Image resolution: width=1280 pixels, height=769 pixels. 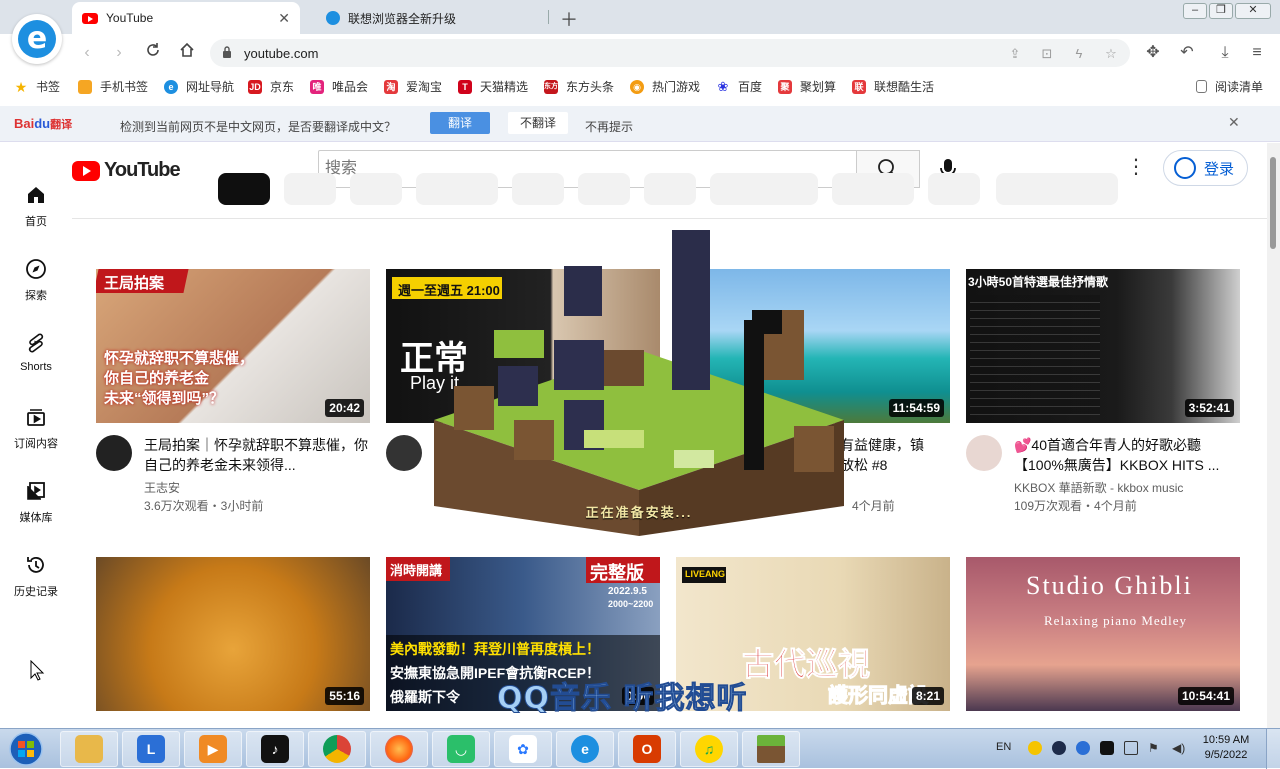 What do you see at coordinates (1187, 53) in the screenshot?
I see `undo-icon: ↶` at bounding box center [1187, 53].